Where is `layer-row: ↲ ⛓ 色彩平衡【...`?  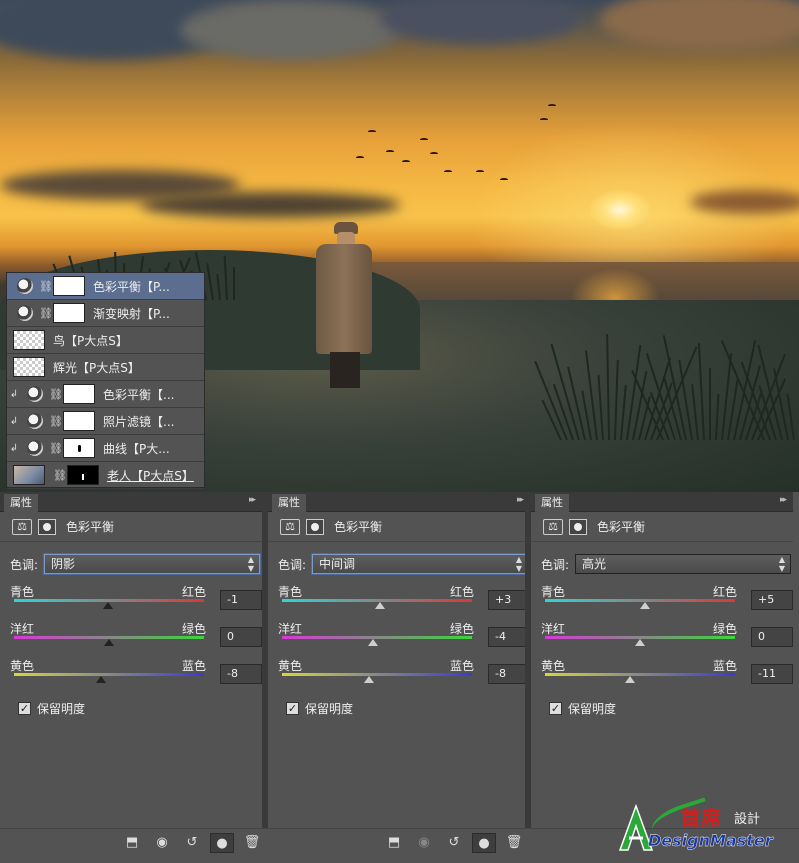 layer-row: ↲ ⛓ 色彩平衡【... is located at coordinates (105, 394).